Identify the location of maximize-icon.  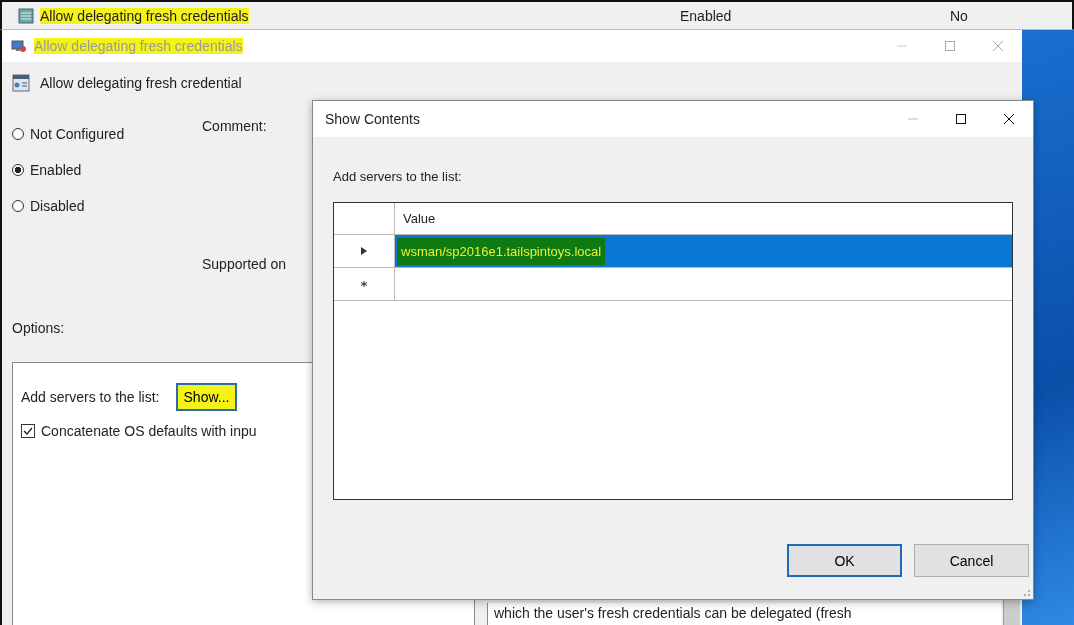
(961, 119).